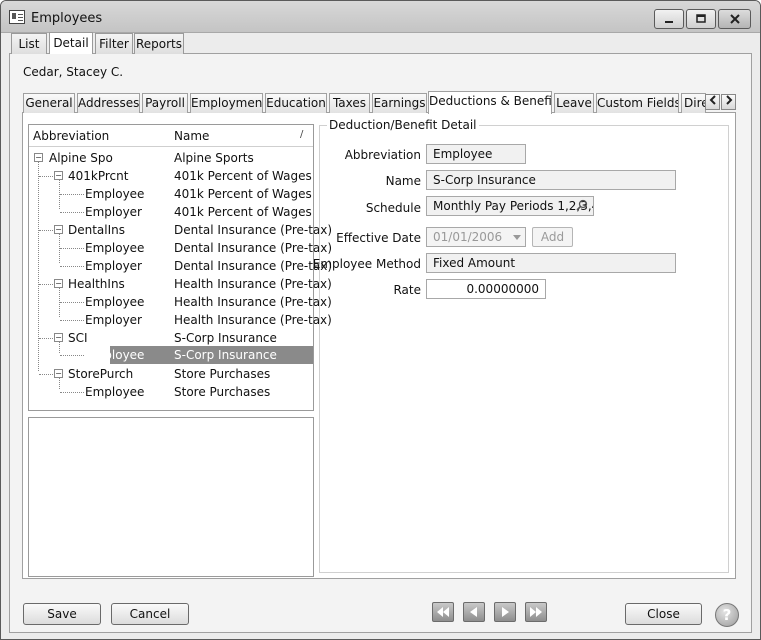 This screenshot has width=761, height=640. I want to click on subtab-direct-deposit: Dire, so click(693, 103).